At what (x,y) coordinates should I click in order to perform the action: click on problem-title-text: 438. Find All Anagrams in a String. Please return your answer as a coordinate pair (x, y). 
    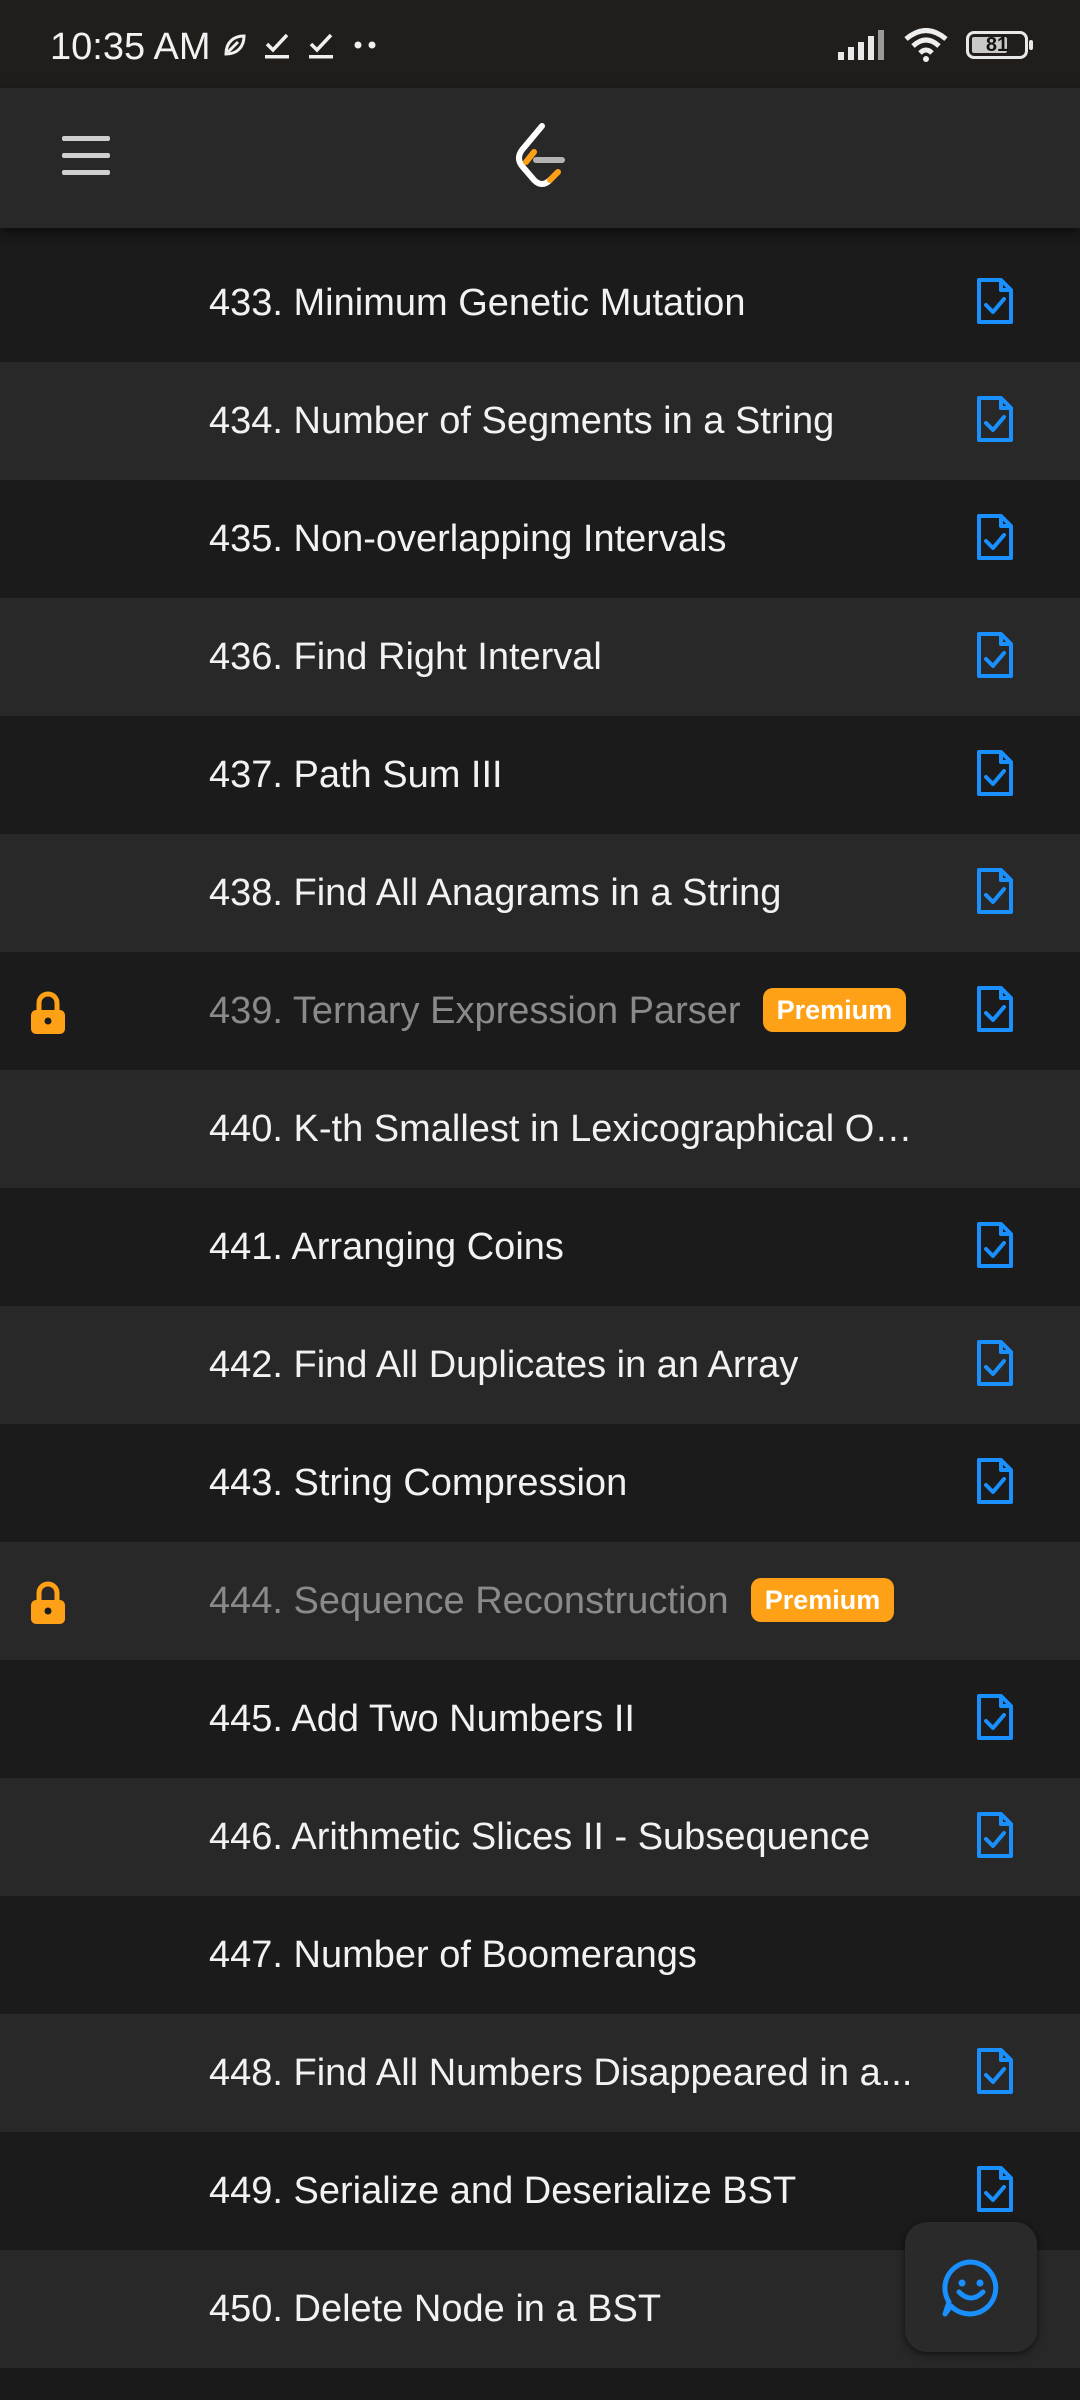
    Looking at the image, I should click on (495, 893).